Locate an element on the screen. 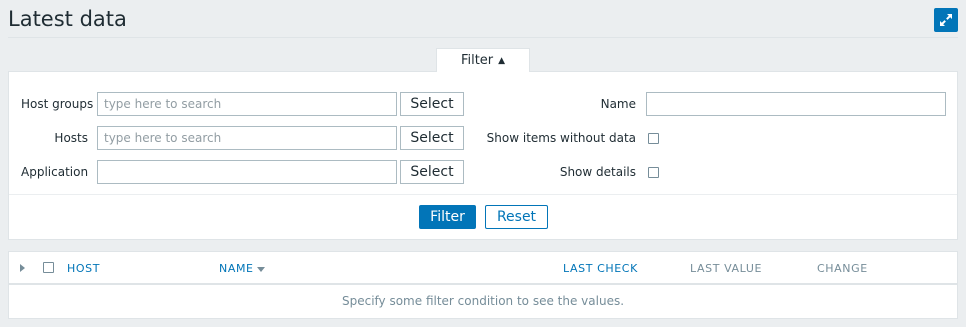  table-header: HOST NAME LAST CHECK LAST VALUE CHANGE is located at coordinates (483, 268).